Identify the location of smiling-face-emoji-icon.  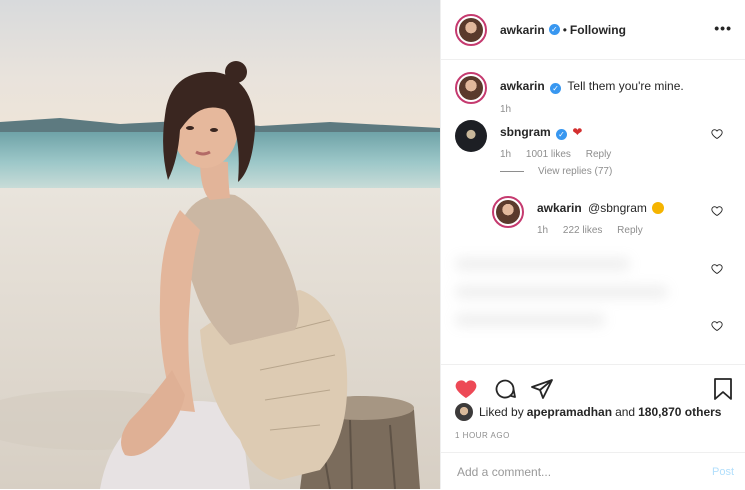
(658, 208).